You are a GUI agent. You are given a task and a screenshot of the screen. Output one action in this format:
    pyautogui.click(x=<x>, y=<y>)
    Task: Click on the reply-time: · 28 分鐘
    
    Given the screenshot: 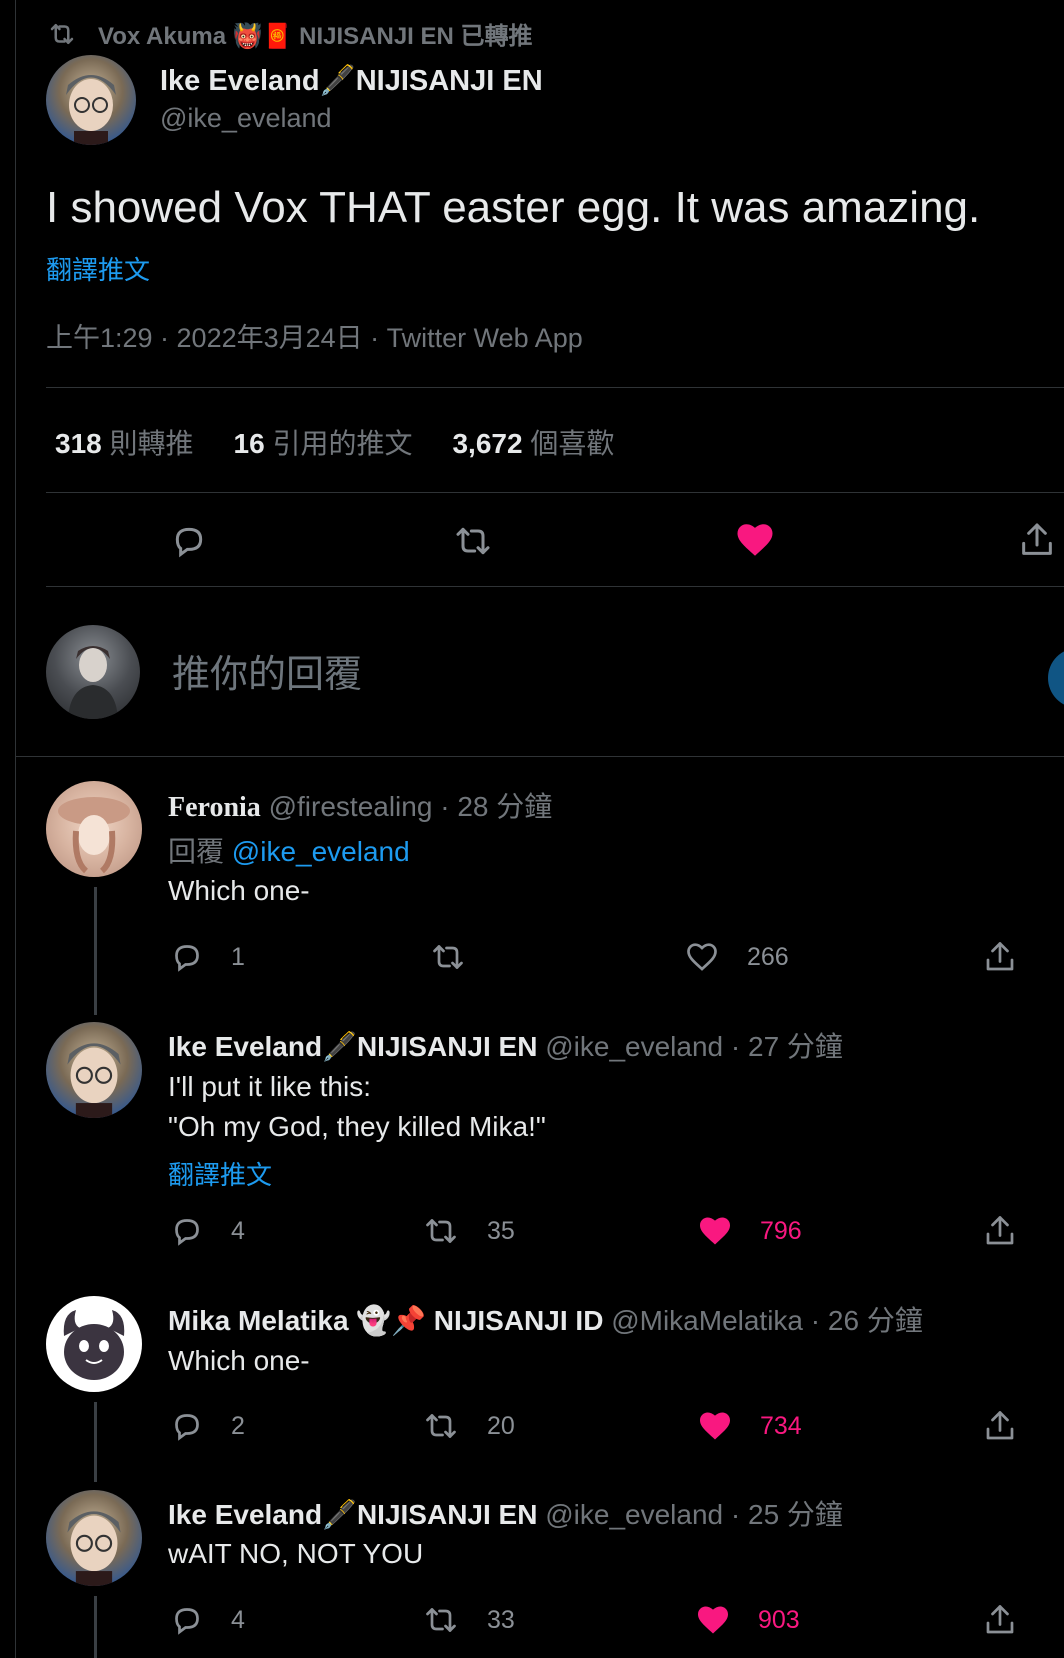 What is the action you would take?
    pyautogui.click(x=496, y=806)
    